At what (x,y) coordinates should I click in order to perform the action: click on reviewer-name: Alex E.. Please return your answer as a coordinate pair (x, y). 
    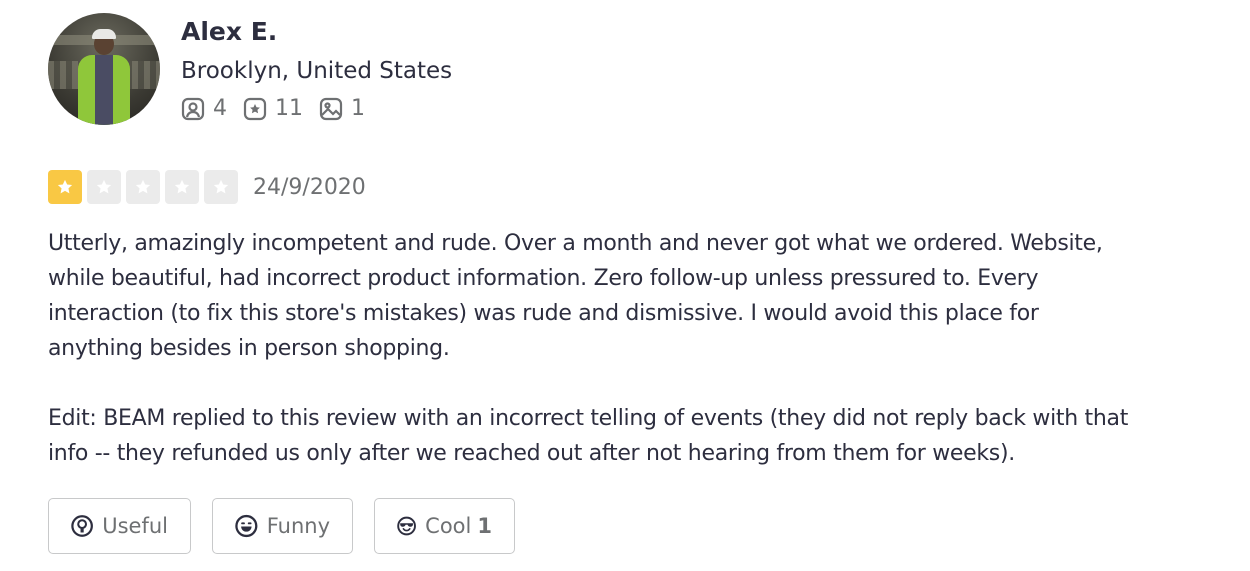
    Looking at the image, I should click on (316, 32).